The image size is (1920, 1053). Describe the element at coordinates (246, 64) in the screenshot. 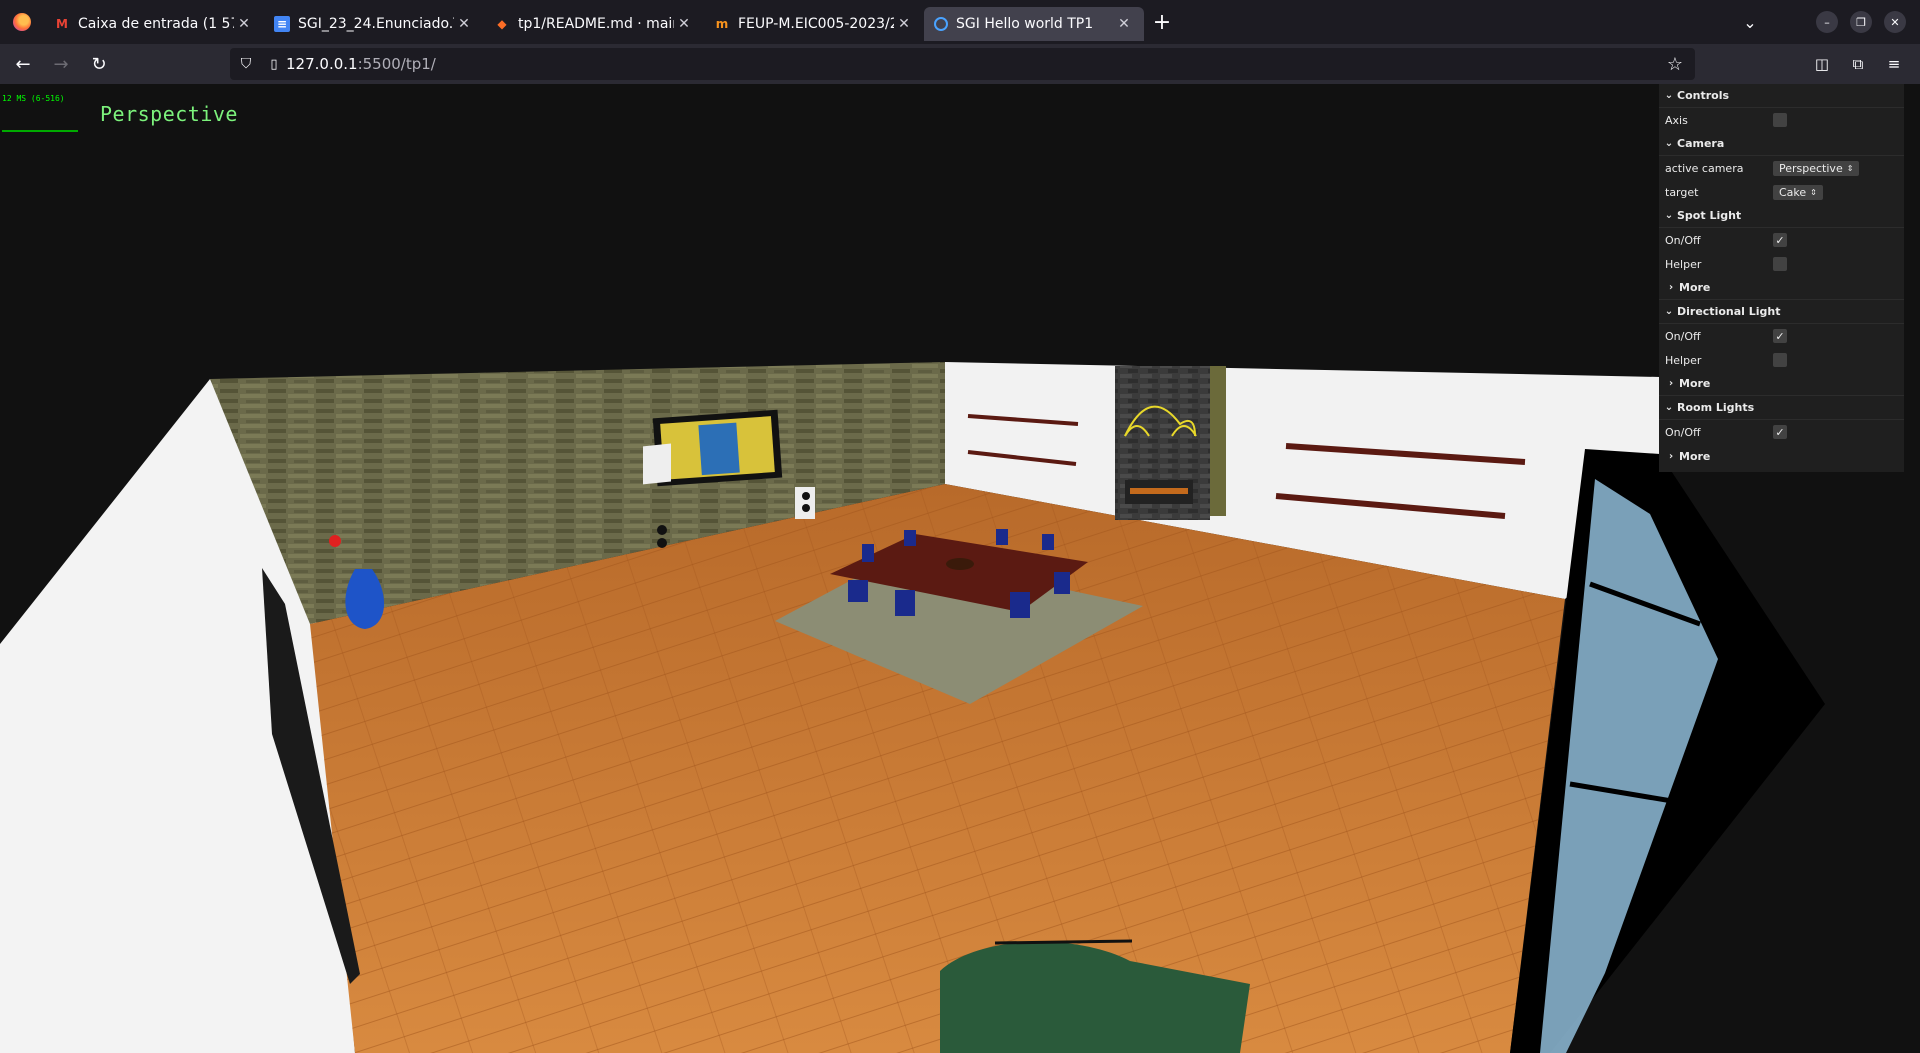

I see `tracking-shield-icon: ⛉` at that location.